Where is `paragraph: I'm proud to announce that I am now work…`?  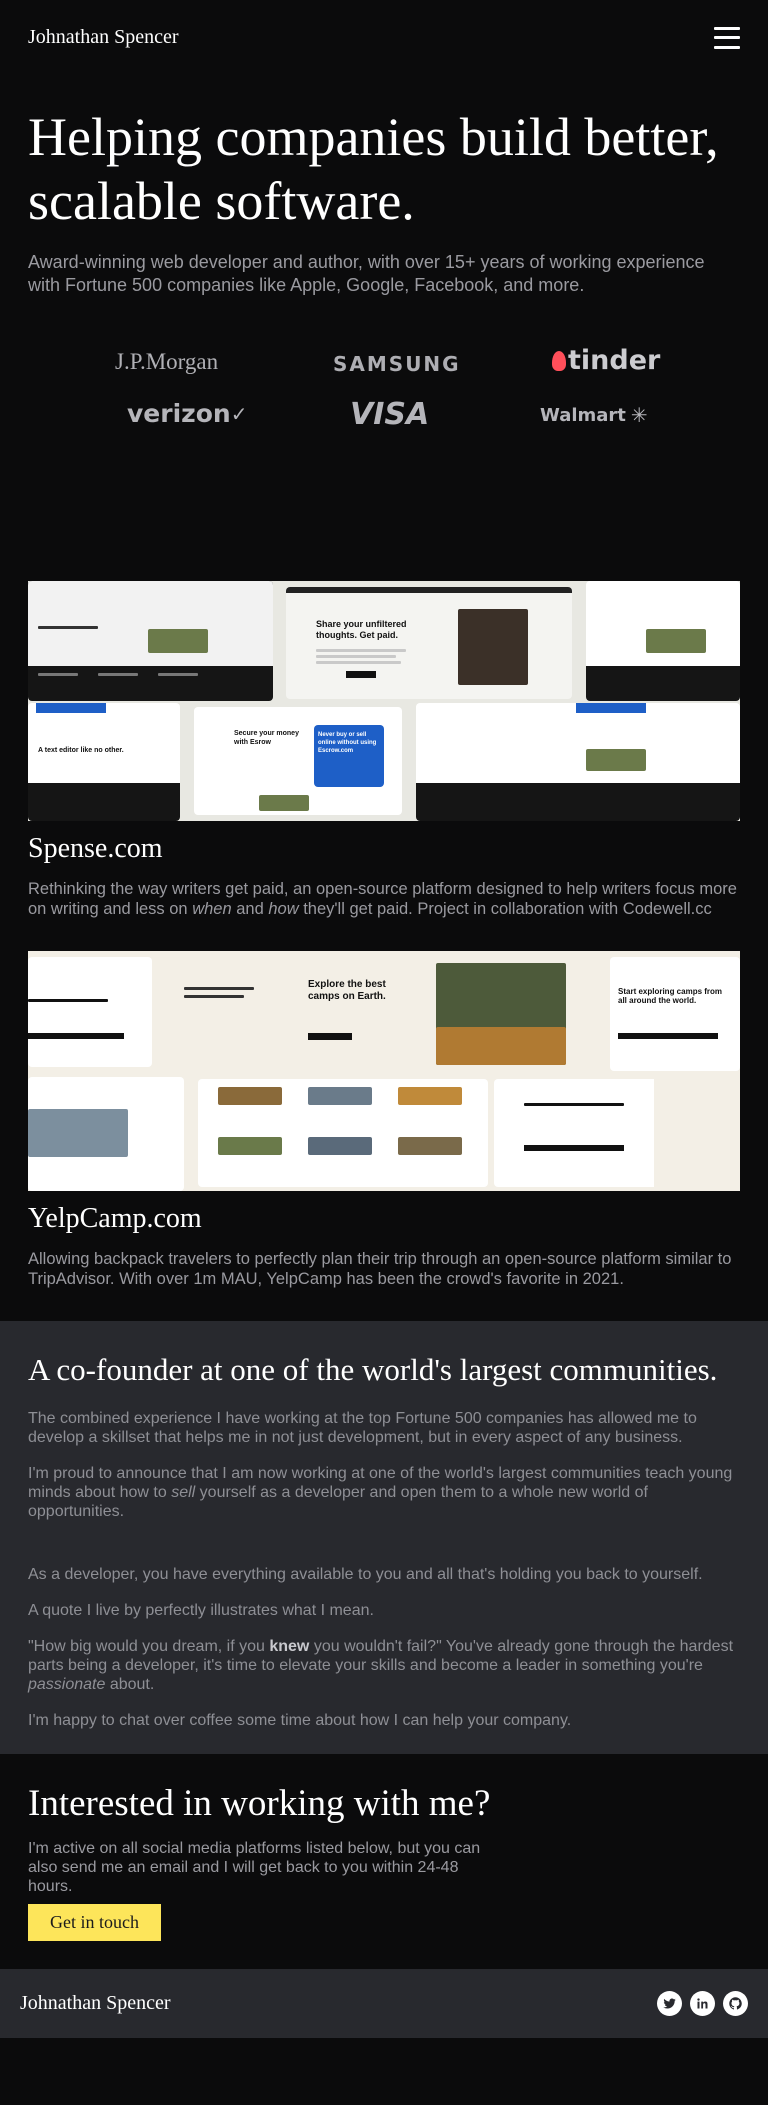
paragraph: I'm proud to announce that I am now work… is located at coordinates (380, 1492).